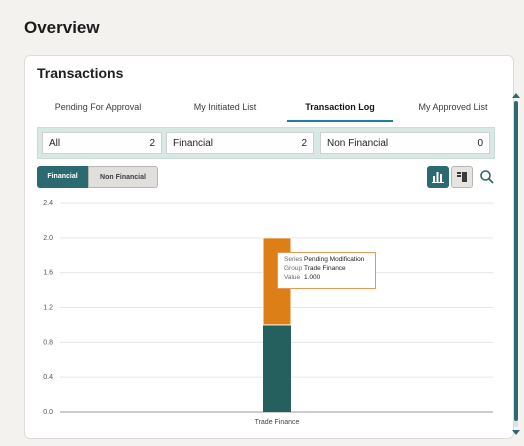 This screenshot has height=446, width=524. I want to click on tooltip-group-key: Group, so click(293, 268).